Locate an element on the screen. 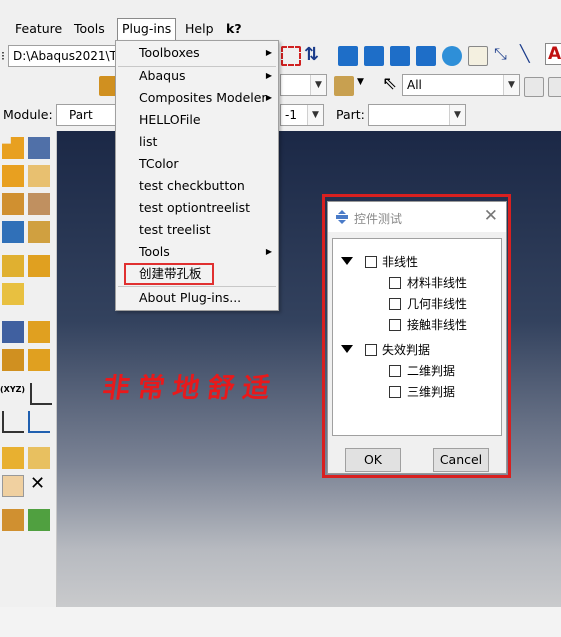 This screenshot has height=637, width=561. tree-group-nonlinear: 非线性 is located at coordinates (416, 262).